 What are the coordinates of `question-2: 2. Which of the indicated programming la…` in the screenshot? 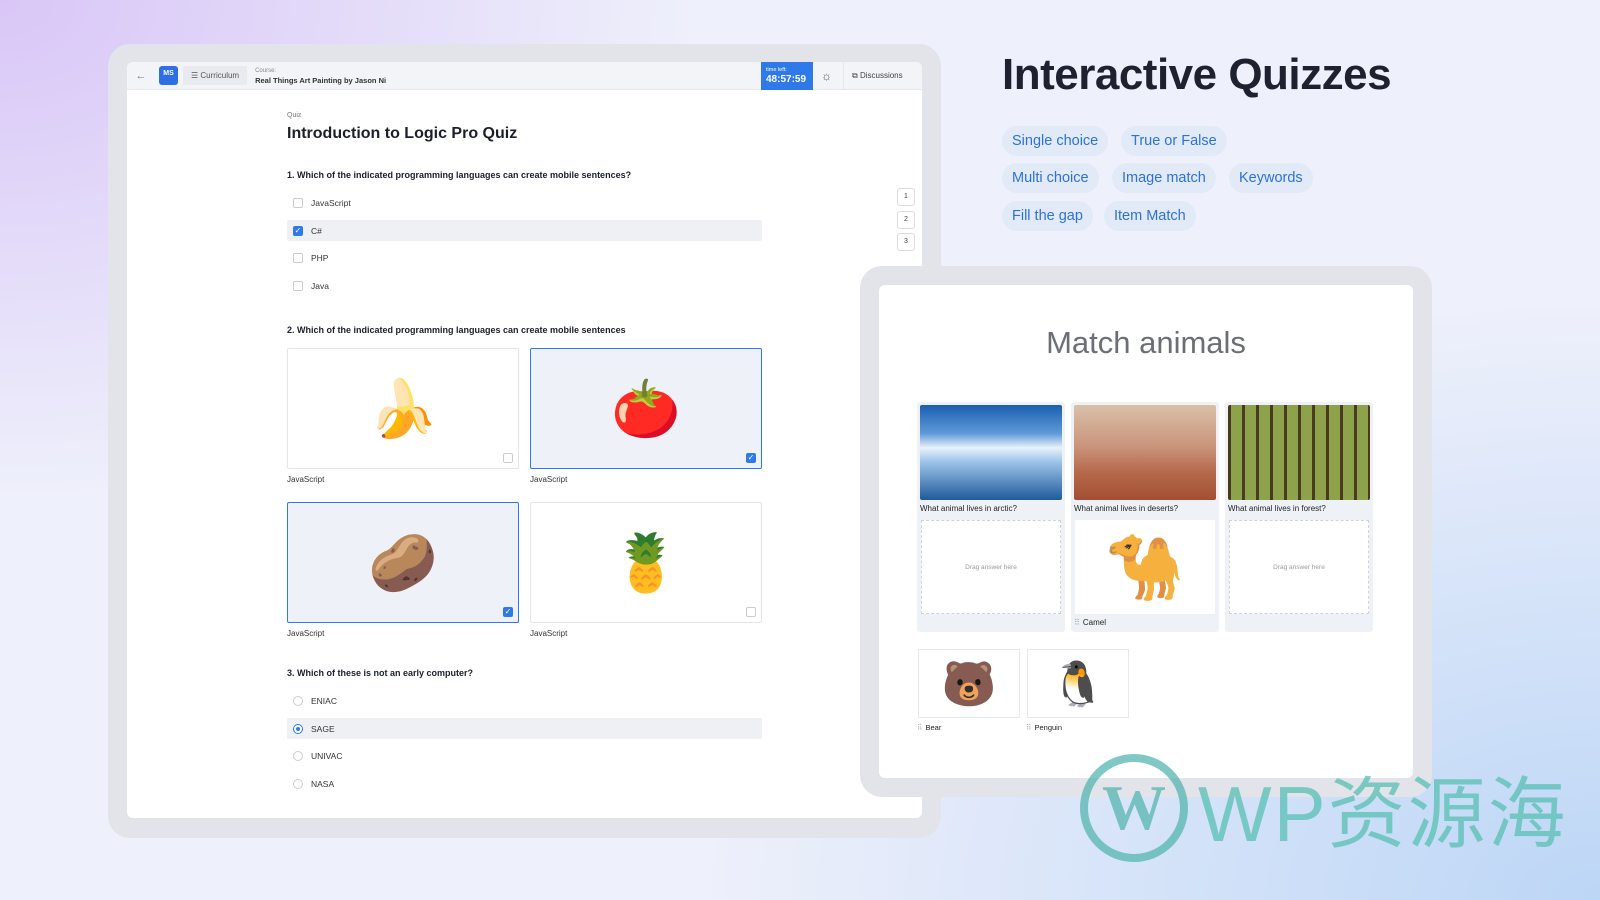 It's located at (456, 330).